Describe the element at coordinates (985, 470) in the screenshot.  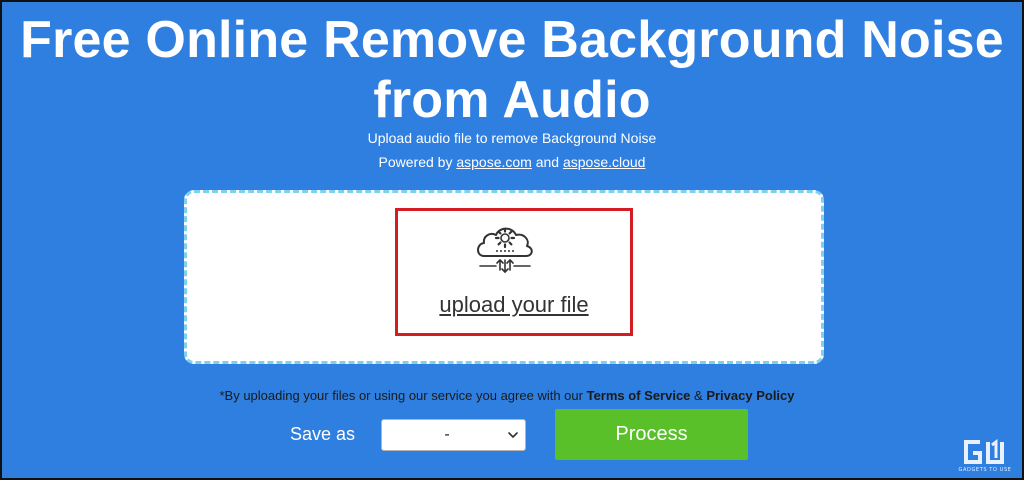
I see `watermark-tagline: GADGETS TO USE` at that location.